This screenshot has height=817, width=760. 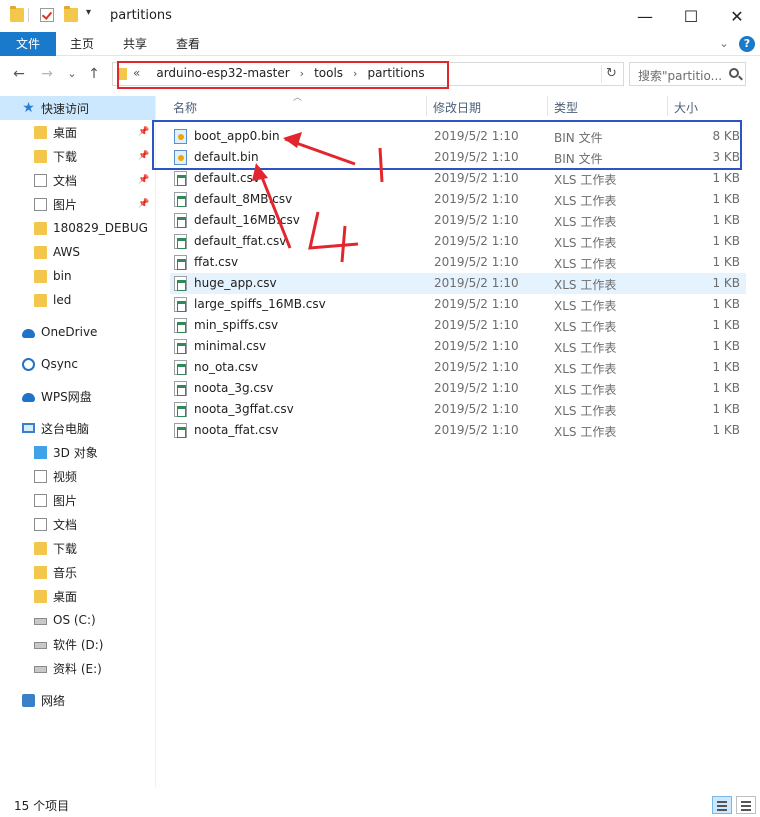 What do you see at coordinates (747, 44) in the screenshot?
I see `help-icon: ?` at bounding box center [747, 44].